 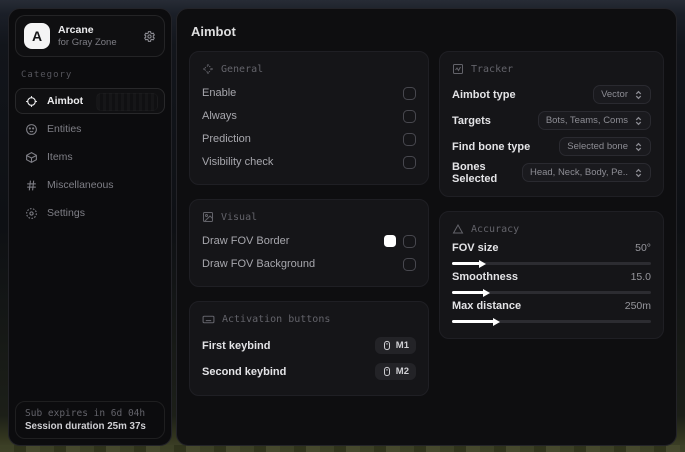 What do you see at coordinates (458, 228) in the screenshot?
I see `triangle-icon` at bounding box center [458, 228].